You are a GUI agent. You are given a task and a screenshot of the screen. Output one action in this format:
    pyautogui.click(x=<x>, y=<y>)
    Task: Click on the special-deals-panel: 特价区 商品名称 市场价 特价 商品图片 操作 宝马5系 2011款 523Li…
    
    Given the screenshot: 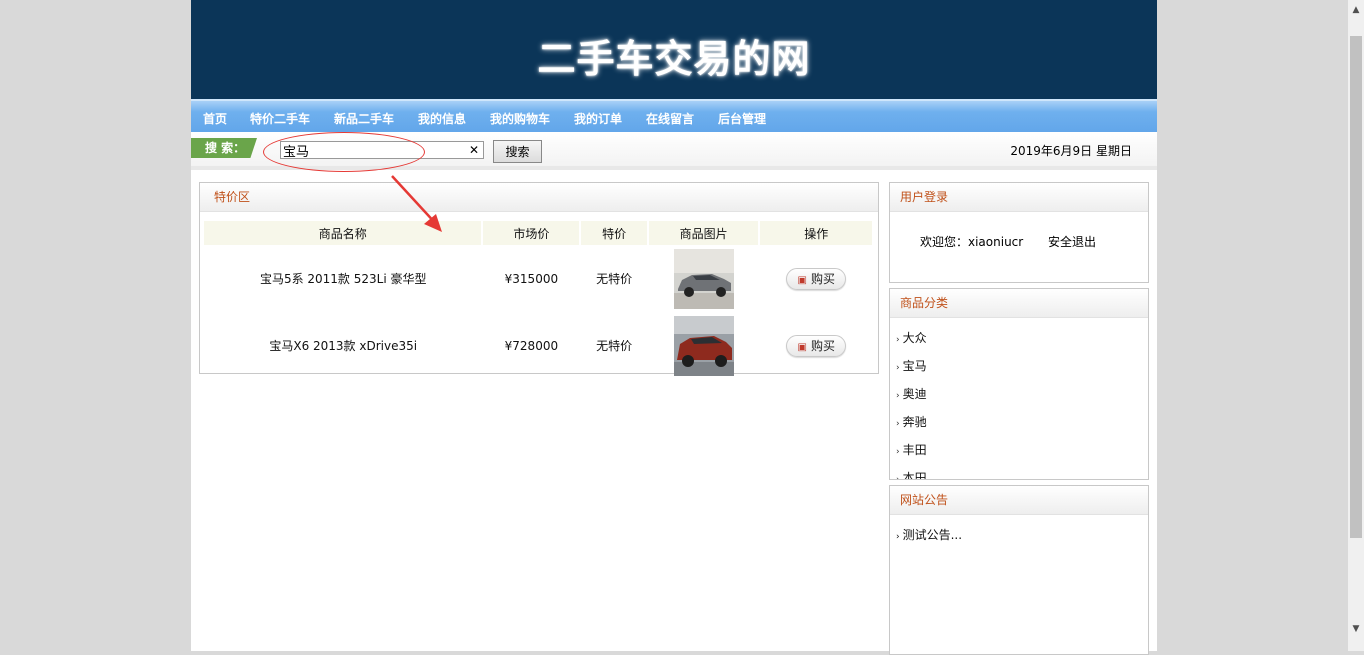 What is the action you would take?
    pyautogui.click(x=539, y=279)
    